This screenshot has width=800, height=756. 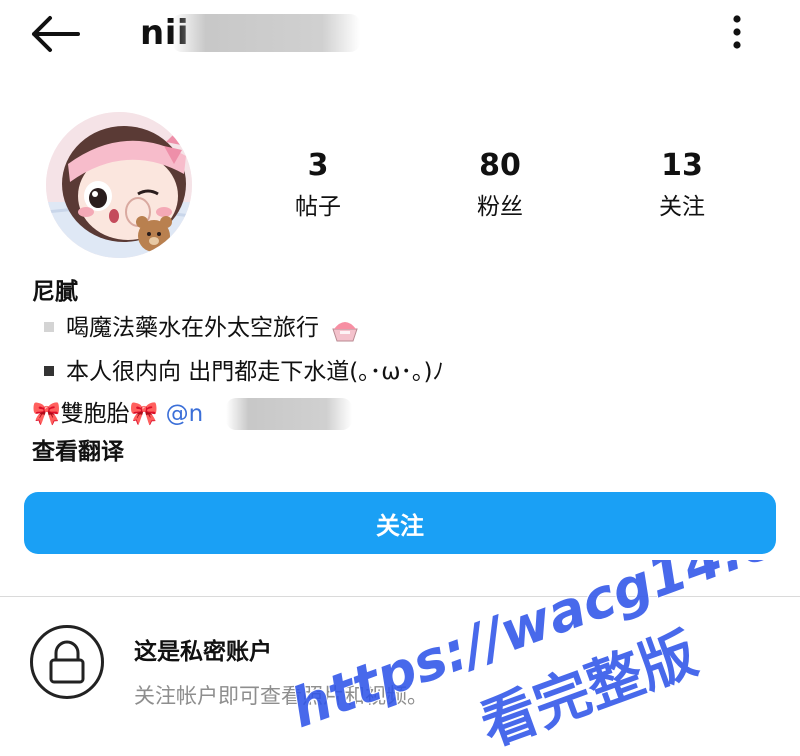 What do you see at coordinates (682, 185) in the screenshot?
I see `stat-following: 13 关注` at bounding box center [682, 185].